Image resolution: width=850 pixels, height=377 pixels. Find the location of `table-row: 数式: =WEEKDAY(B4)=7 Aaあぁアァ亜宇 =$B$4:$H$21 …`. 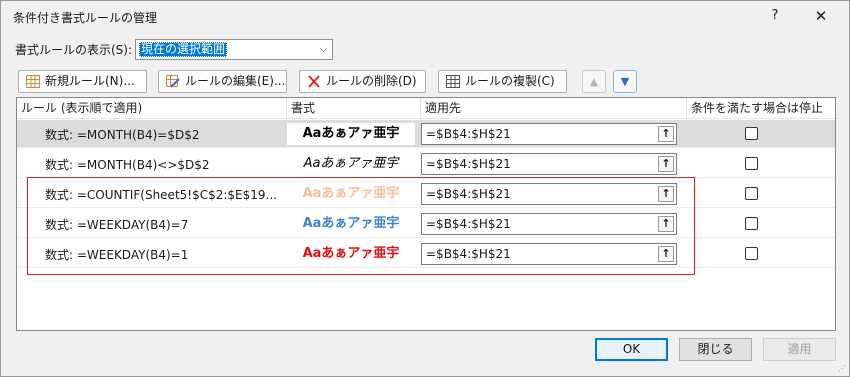

table-row: 数式: =WEEKDAY(B4)=7 Aaあぁアァ亜宇 =$B$4:$H$21 … is located at coordinates (426, 224).